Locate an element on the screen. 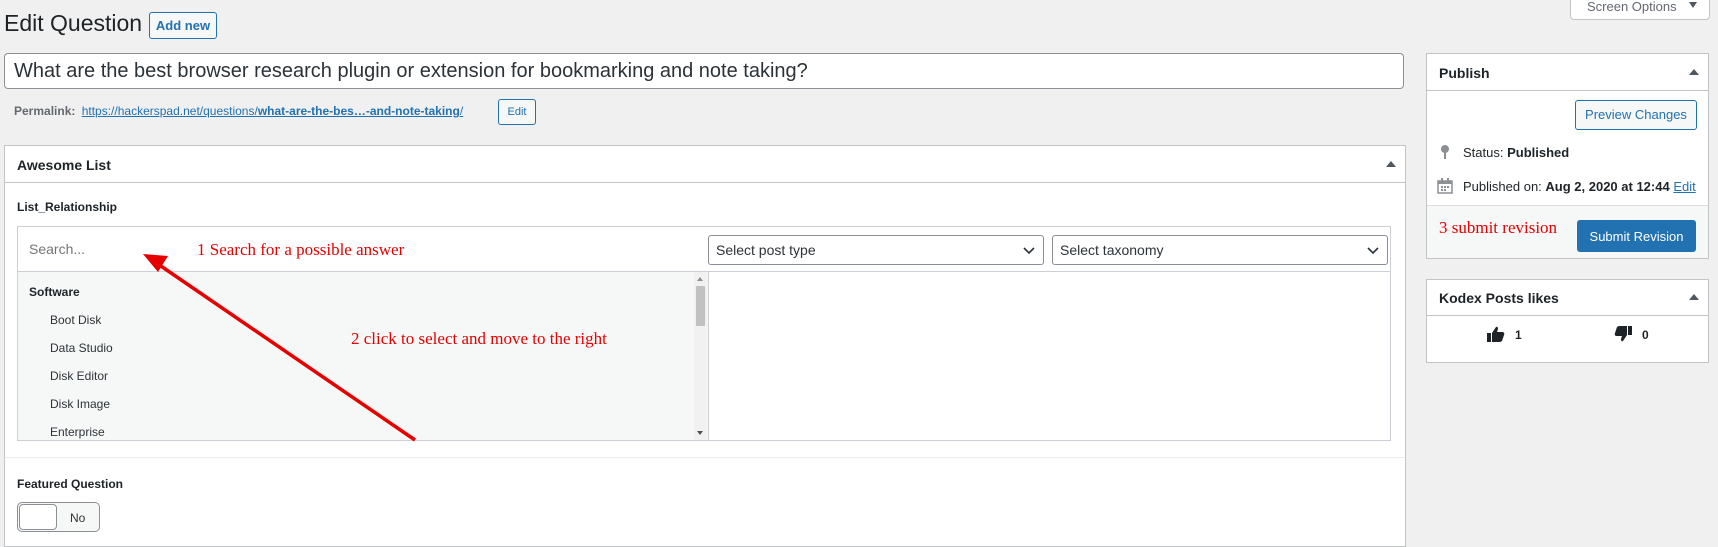 This screenshot has width=1718, height=547. choices-group-label: Software is located at coordinates (54, 292).